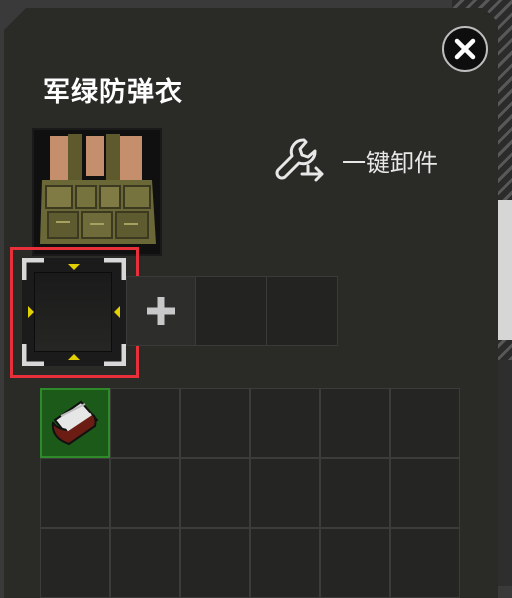 Image resolution: width=512 pixels, height=598 pixels. I want to click on plus-icon, so click(161, 311).